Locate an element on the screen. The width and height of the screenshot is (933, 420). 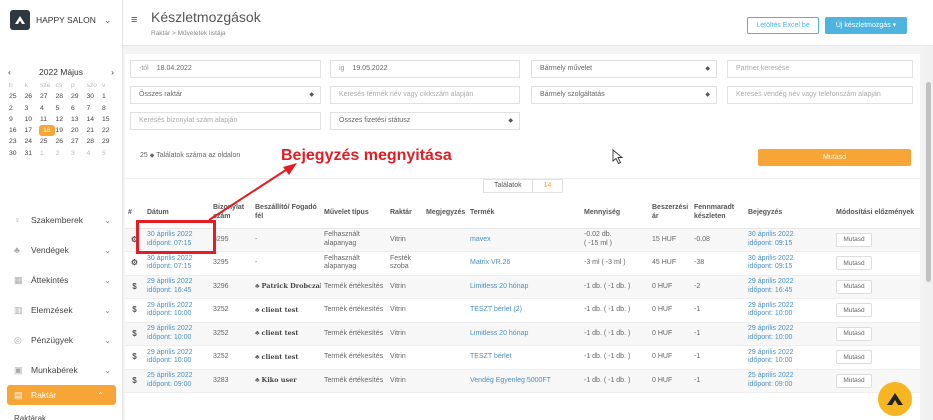
product-link: Matrix VR.26 is located at coordinates (524, 263).